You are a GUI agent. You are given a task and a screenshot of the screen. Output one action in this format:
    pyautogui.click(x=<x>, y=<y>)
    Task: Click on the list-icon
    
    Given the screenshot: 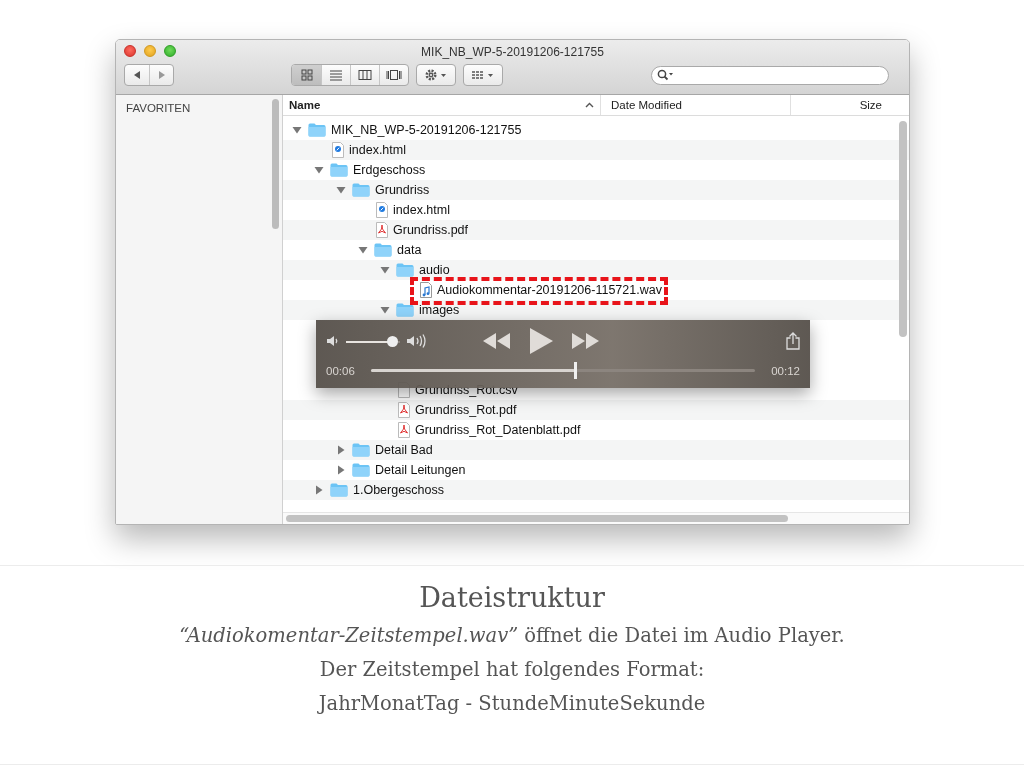 What is the action you would take?
    pyautogui.click(x=336, y=75)
    